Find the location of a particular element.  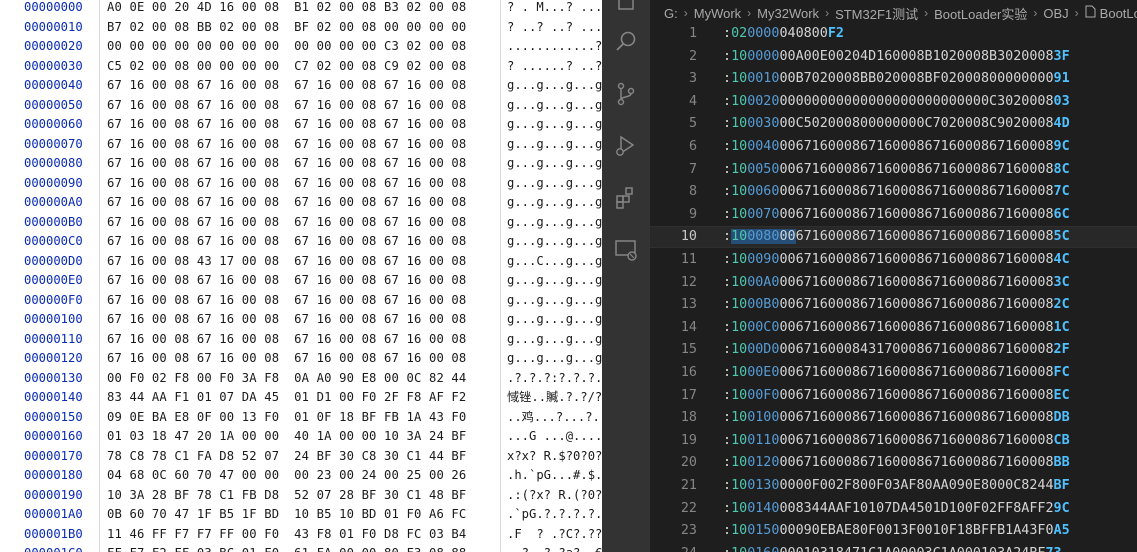

breadcrumb-item: My32Work is located at coordinates (788, 13).